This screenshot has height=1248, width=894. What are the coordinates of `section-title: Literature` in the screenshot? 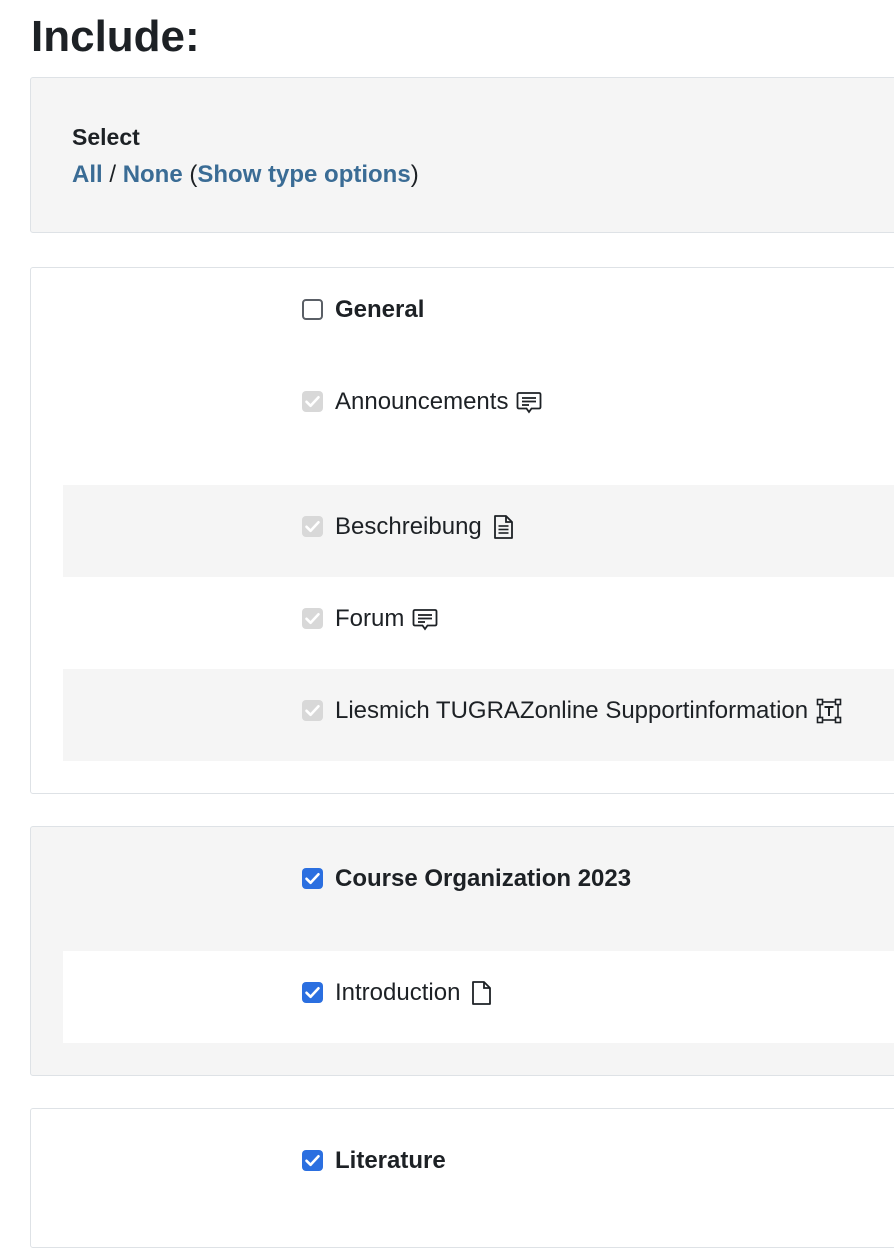 It's located at (390, 1160).